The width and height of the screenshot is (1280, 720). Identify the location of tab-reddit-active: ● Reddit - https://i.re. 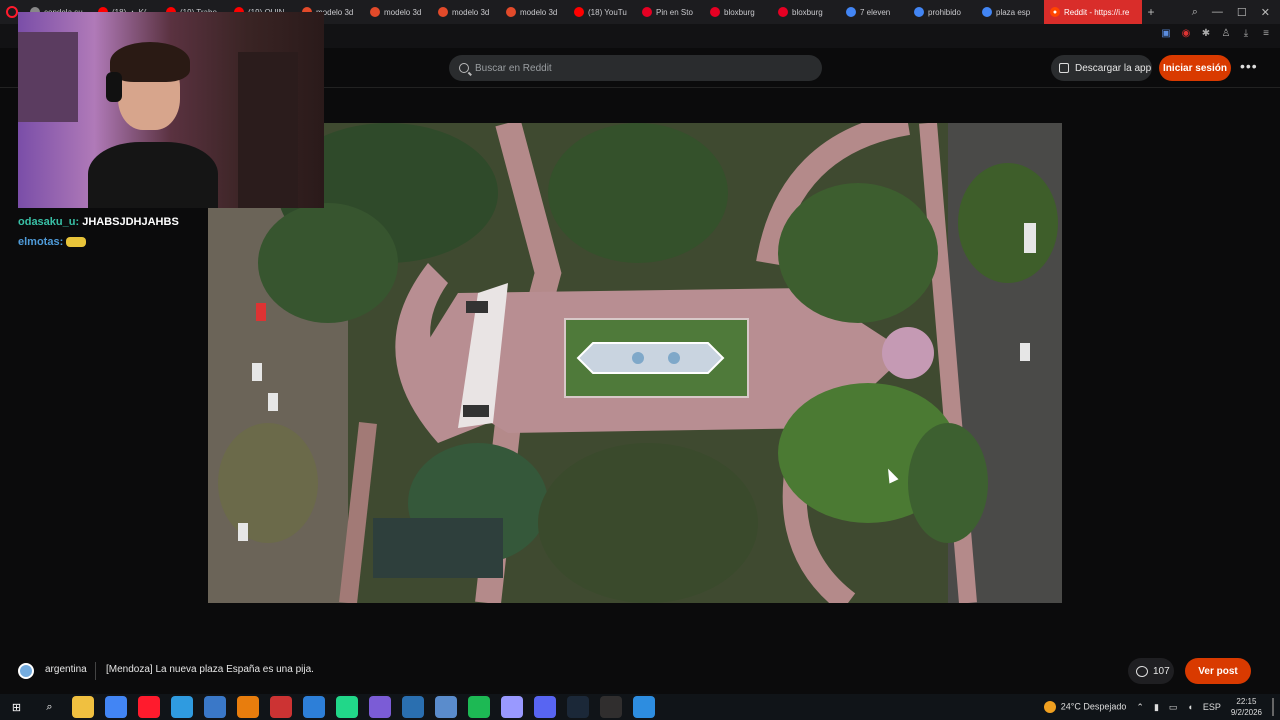
(1093, 12).